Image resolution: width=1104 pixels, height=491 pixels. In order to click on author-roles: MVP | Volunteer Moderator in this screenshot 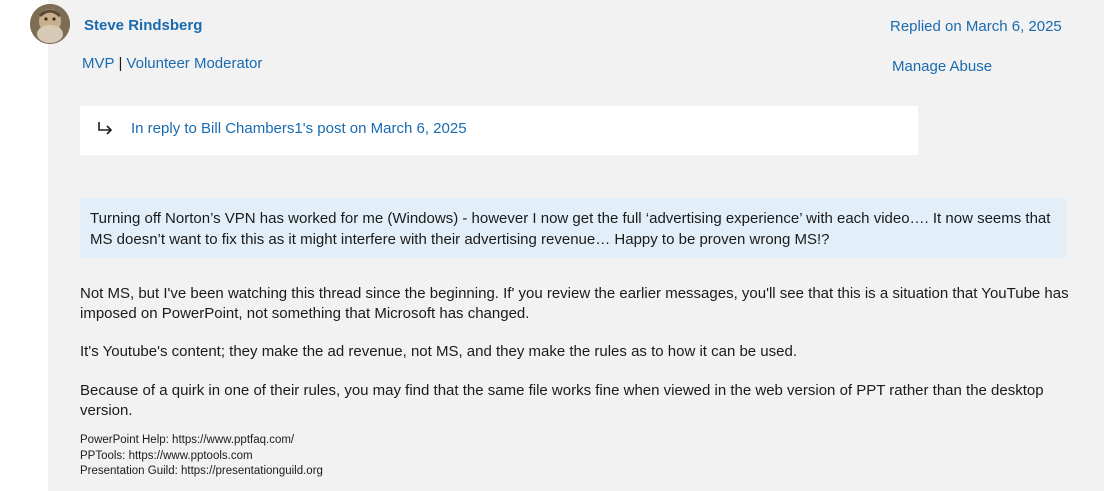, I will do `click(172, 63)`.